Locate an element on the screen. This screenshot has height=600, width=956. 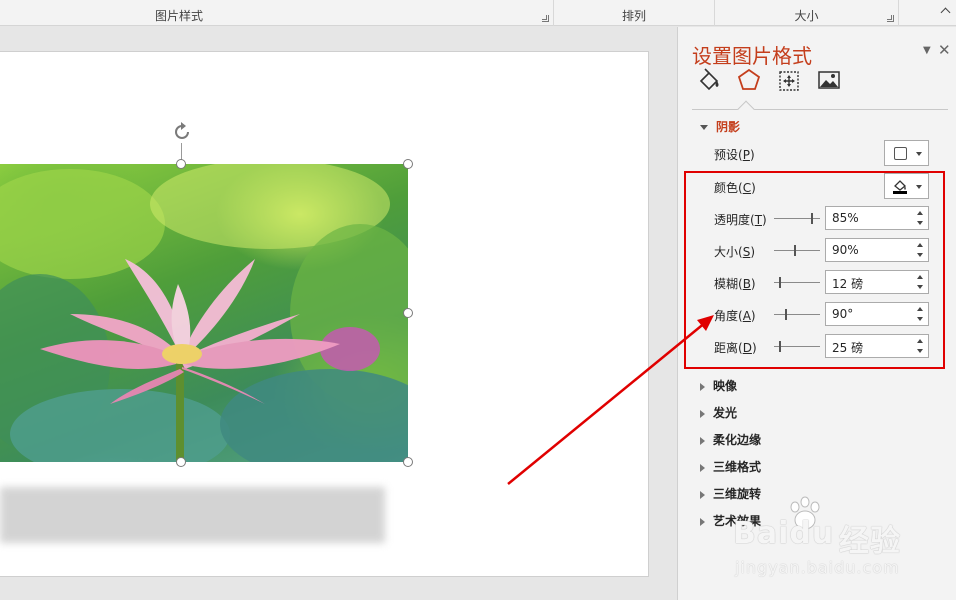
watermark-brand-cn: 经验 is located at coordinates (870, 541).